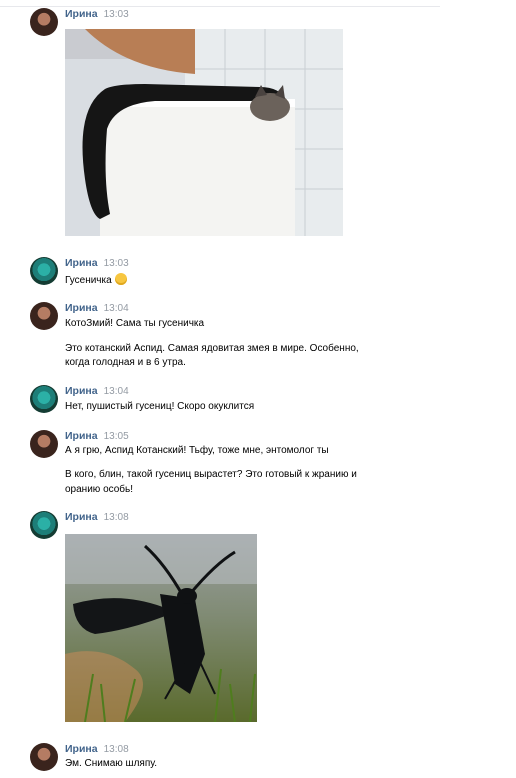 The width and height of the screenshot is (516, 778). I want to click on cat-on-fridge-photo, so click(204, 132).